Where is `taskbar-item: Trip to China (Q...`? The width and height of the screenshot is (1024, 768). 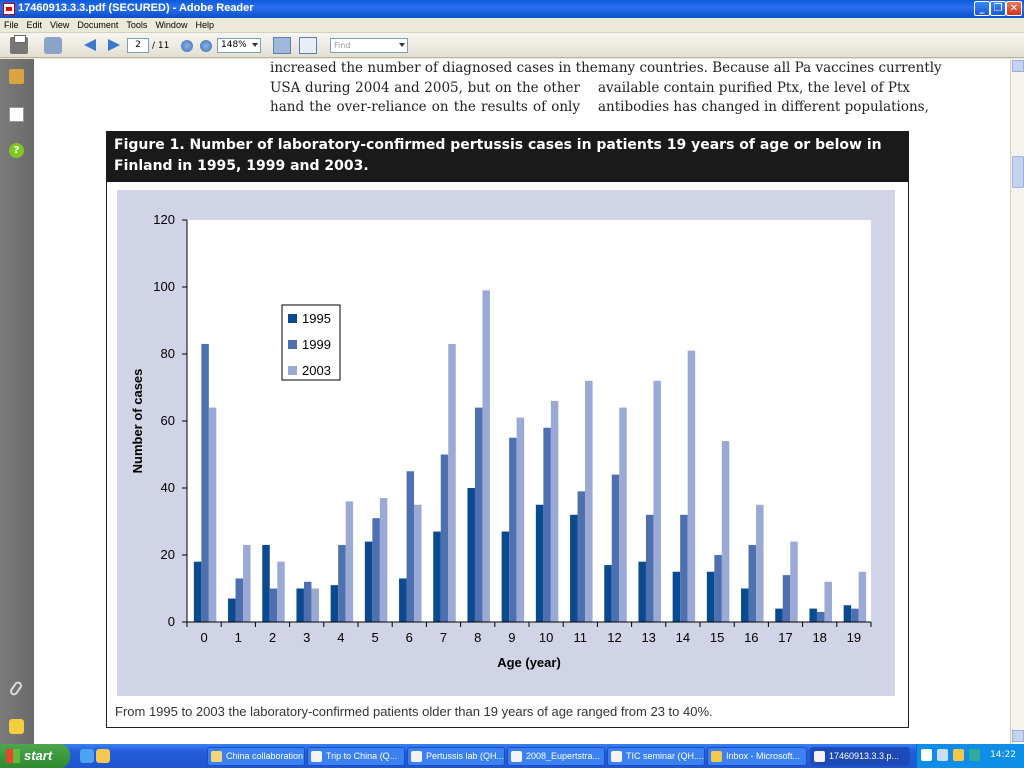 taskbar-item: Trip to China (Q... is located at coordinates (356, 756).